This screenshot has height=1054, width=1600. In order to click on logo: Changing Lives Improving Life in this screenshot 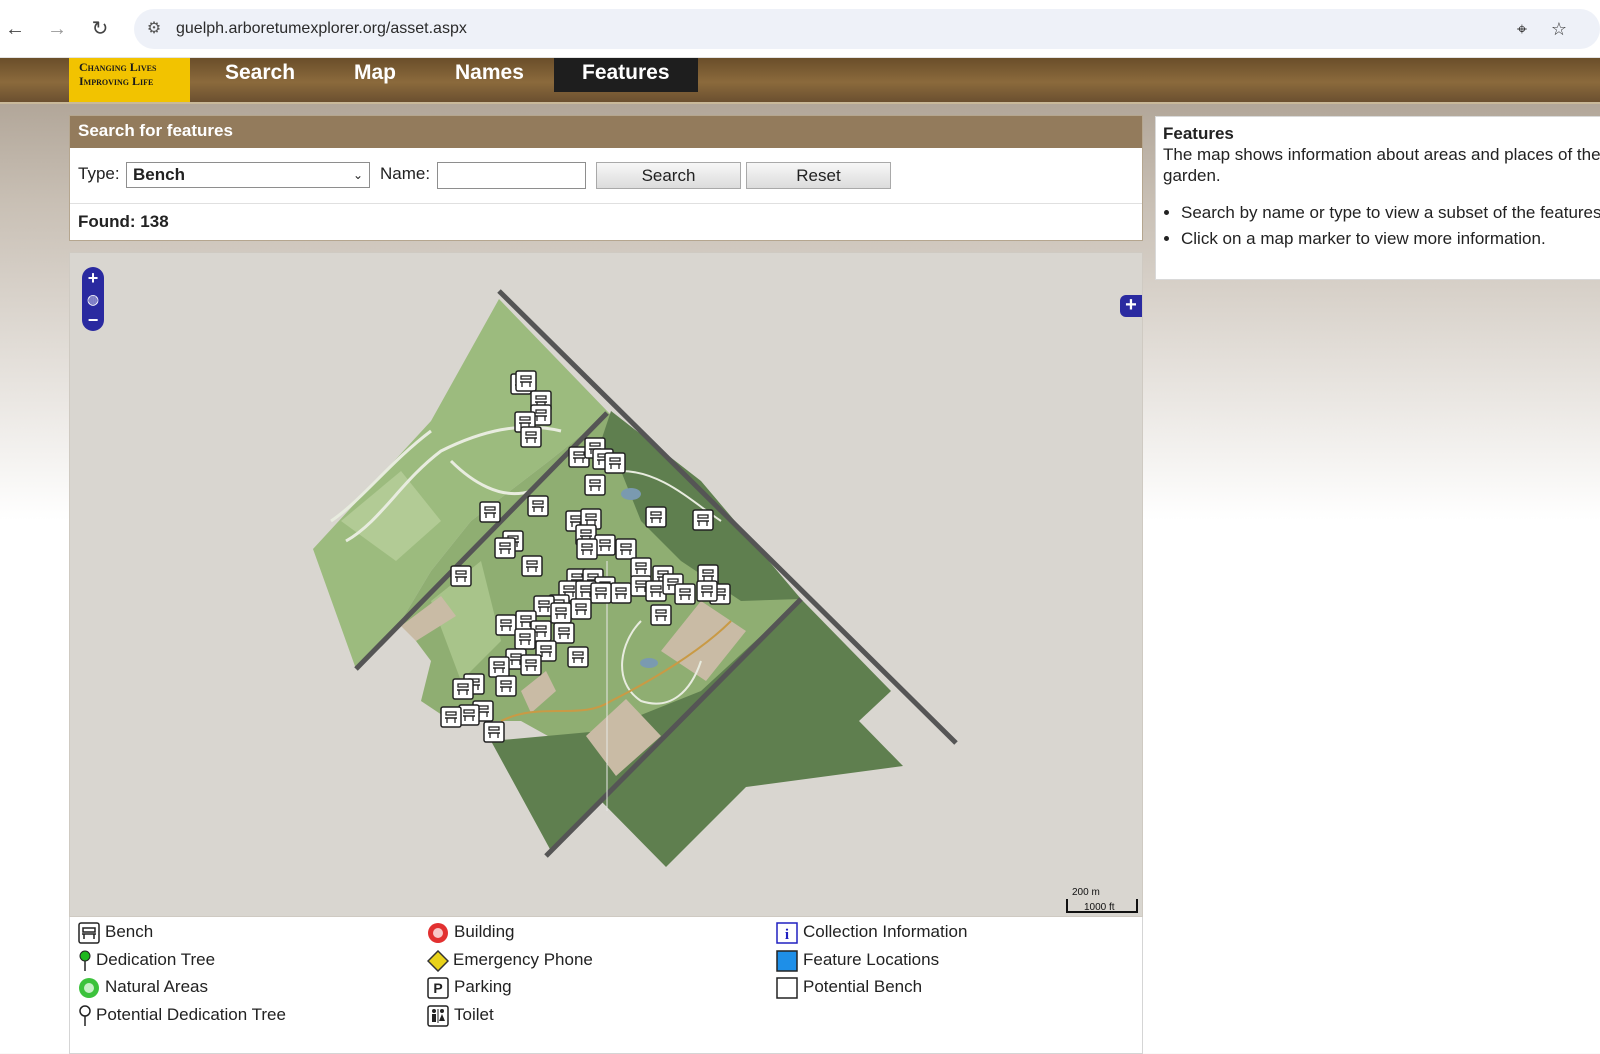, I will do `click(129, 80)`.